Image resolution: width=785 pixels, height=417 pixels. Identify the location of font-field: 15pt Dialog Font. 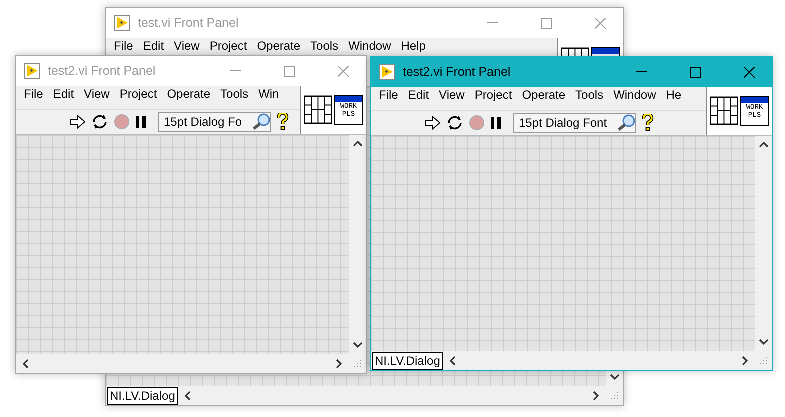
(574, 123).